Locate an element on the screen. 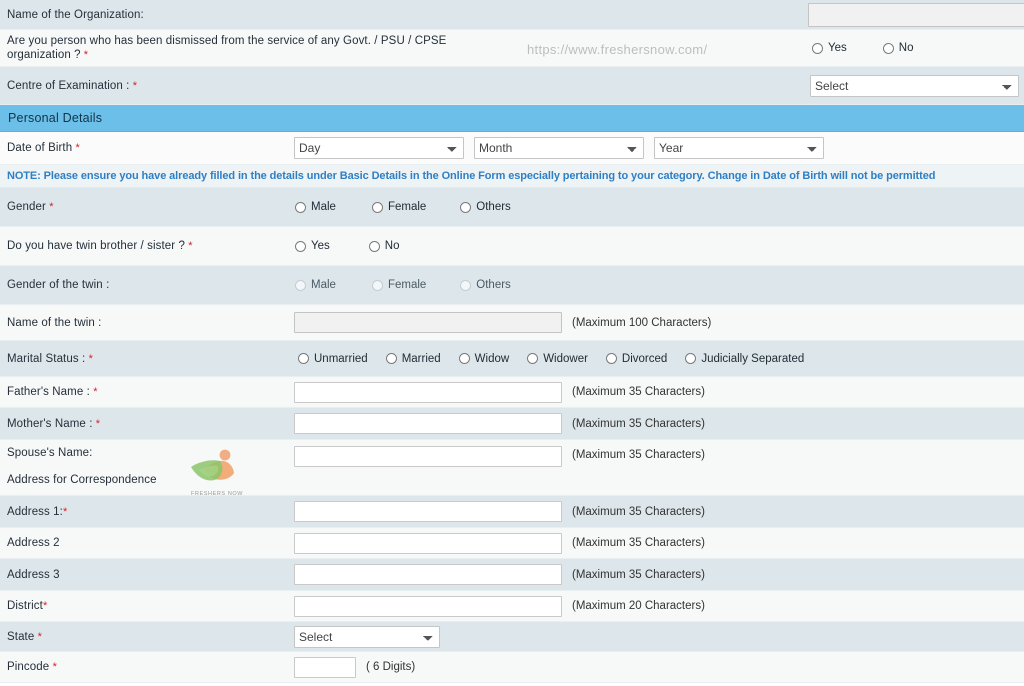 The image size is (1024, 686). radio-marital-judicially-separated: Judicially Separated is located at coordinates (744, 359).